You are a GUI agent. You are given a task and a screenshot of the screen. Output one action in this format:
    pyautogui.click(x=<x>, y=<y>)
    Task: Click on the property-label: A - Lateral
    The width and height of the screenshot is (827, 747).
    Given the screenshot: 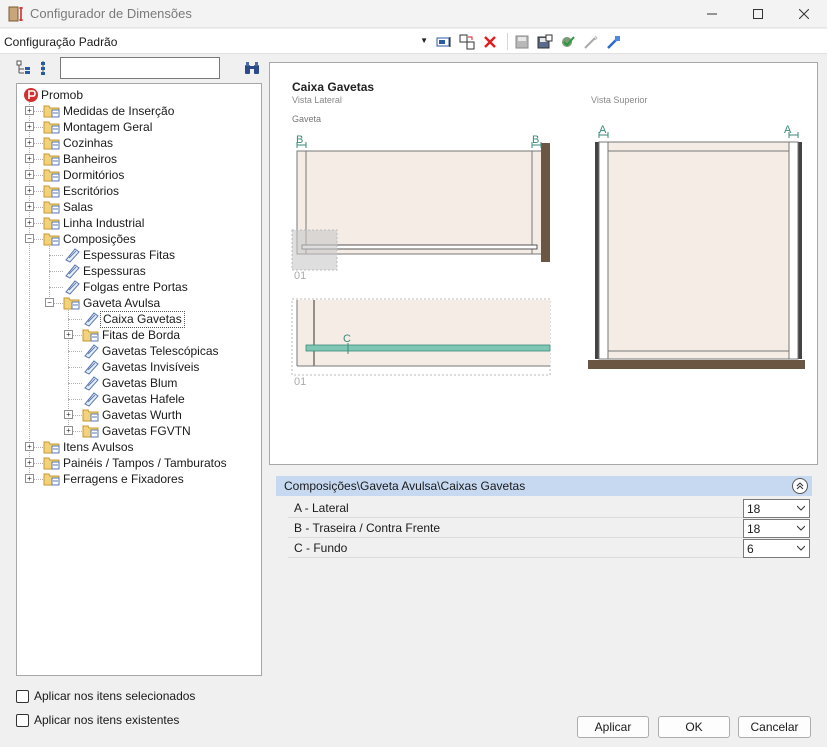 What is the action you would take?
    pyautogui.click(x=321, y=508)
    